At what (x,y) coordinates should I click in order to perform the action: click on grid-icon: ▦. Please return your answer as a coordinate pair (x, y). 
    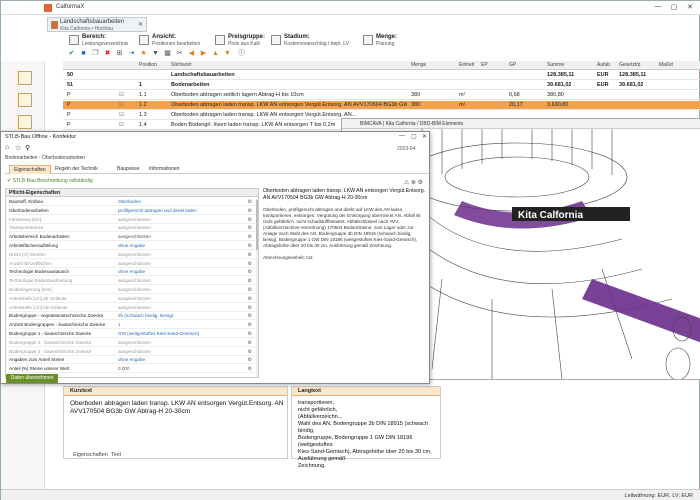
    Looking at the image, I should click on (167, 53).